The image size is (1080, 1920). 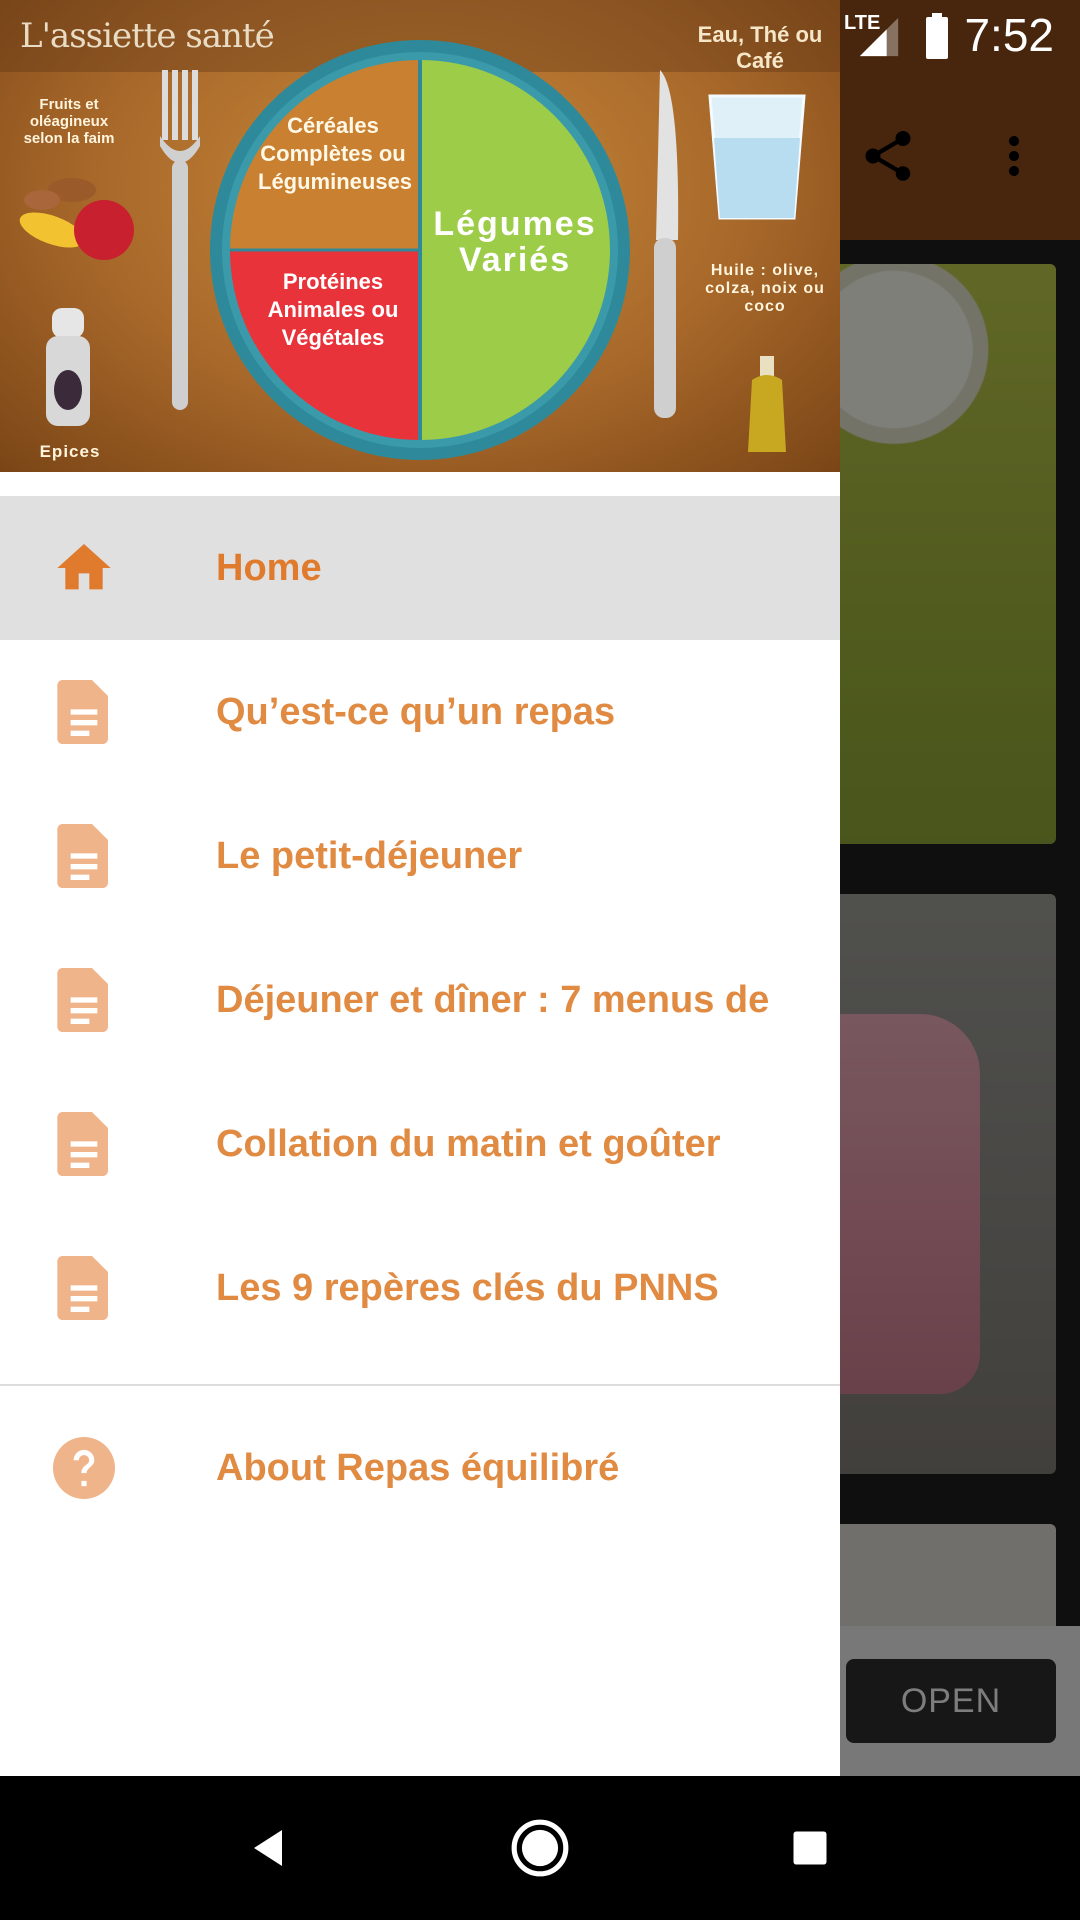 What do you see at coordinates (333, 309) in the screenshot?
I see `plate-protein-label: Protéines Animales ou Végétales` at bounding box center [333, 309].